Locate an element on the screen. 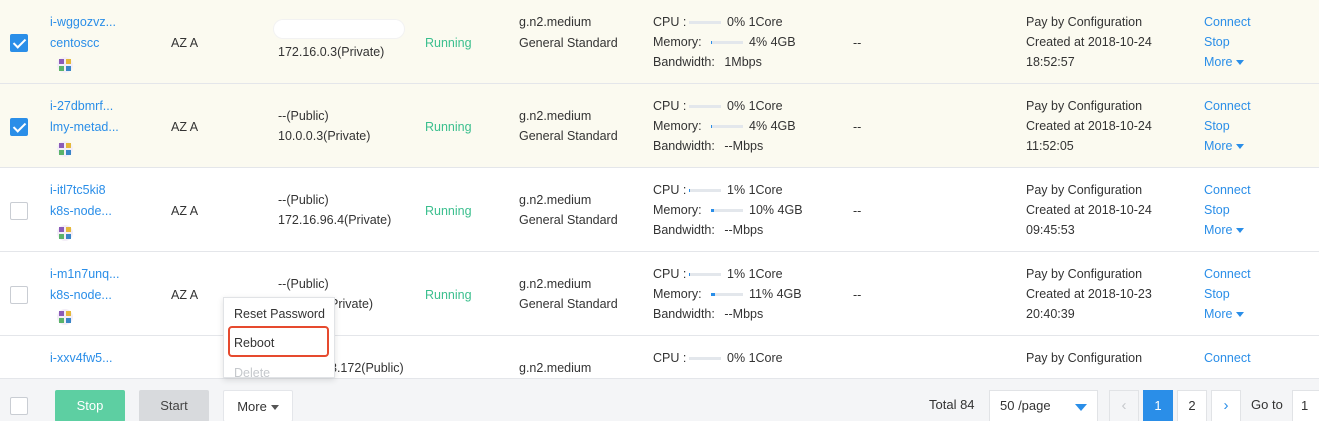  page-1-button: 1 is located at coordinates (1158, 405).